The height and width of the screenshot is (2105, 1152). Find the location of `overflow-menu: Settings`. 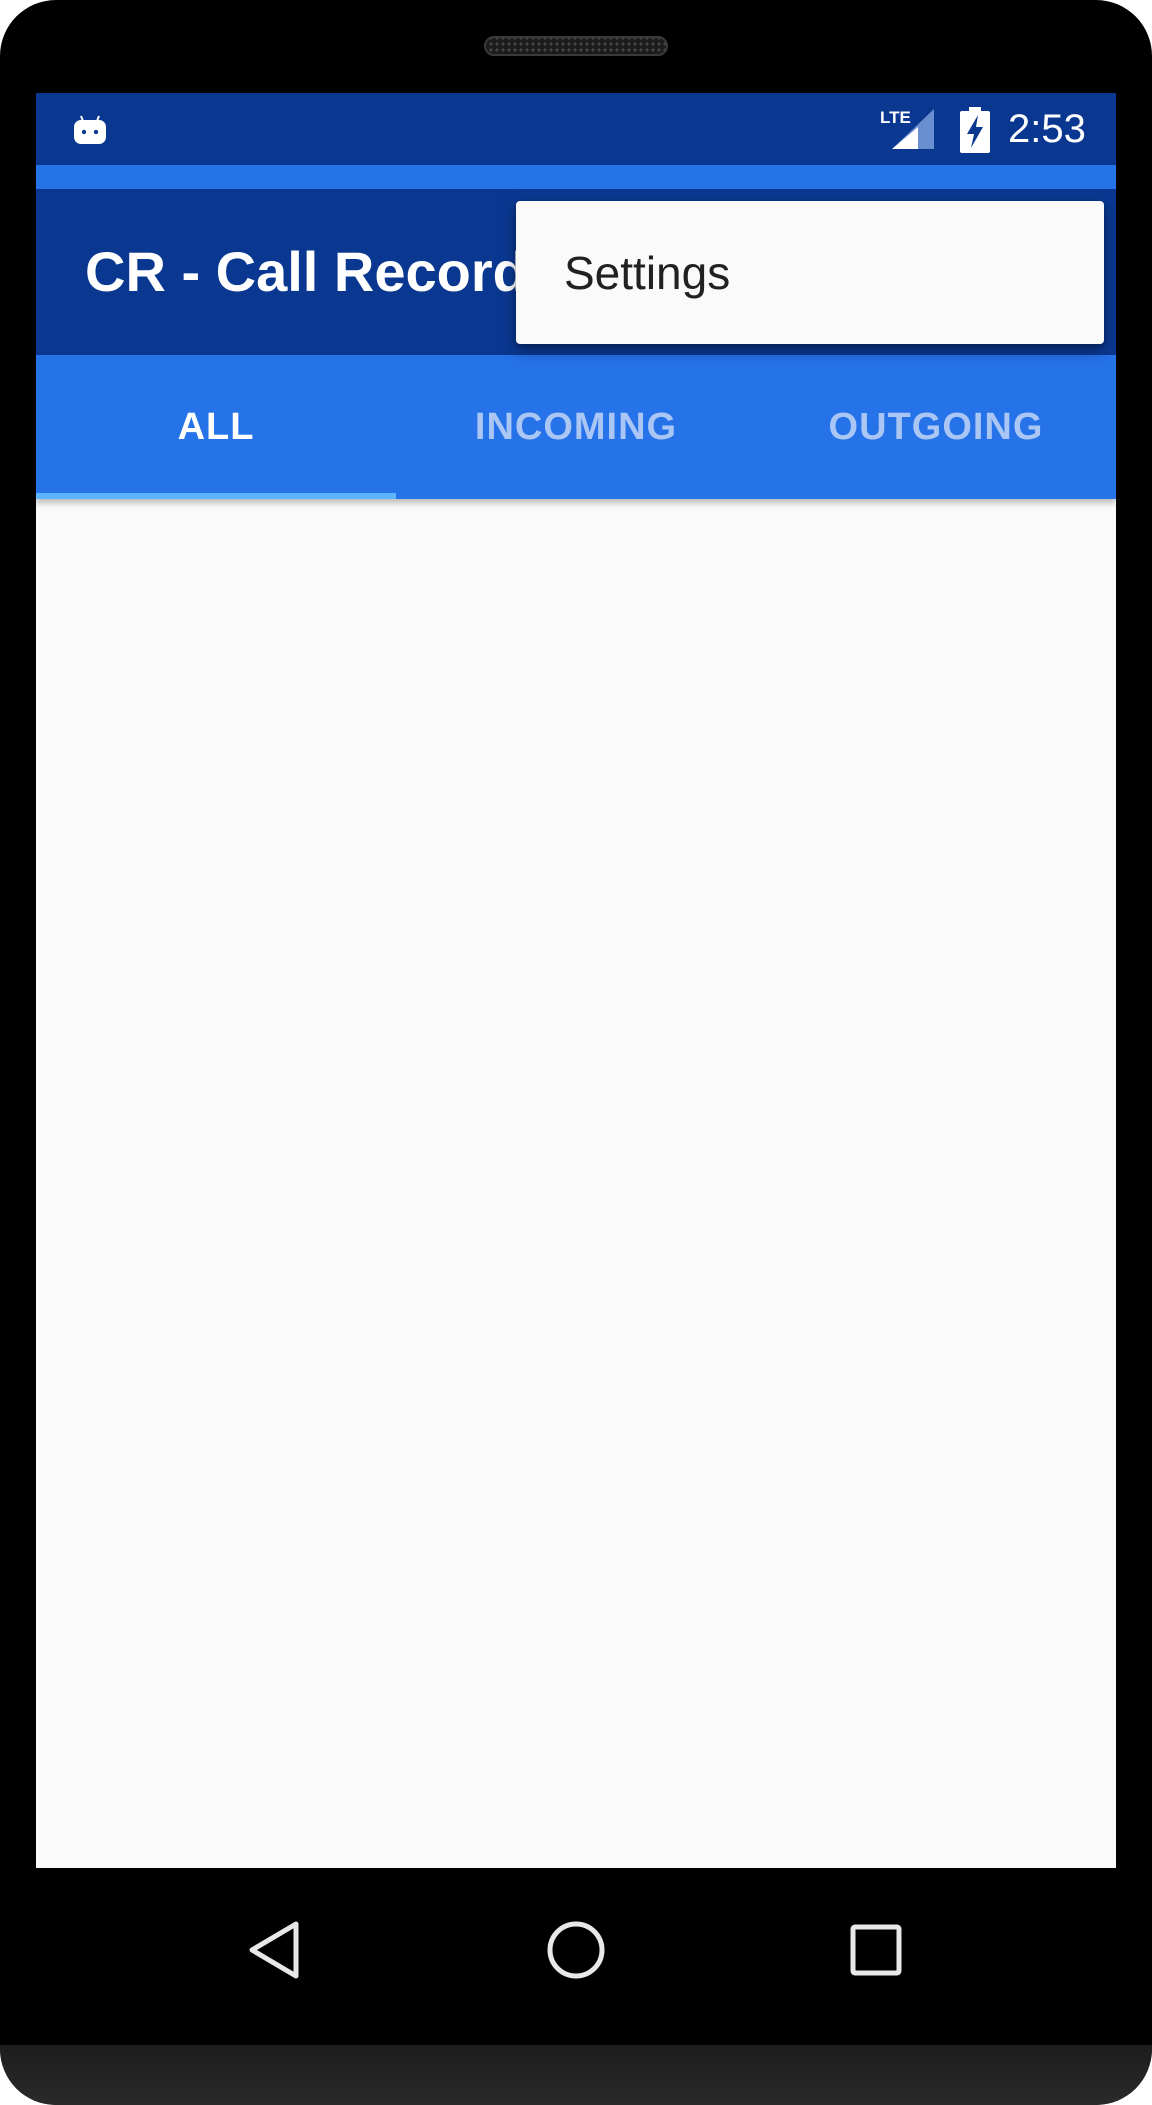

overflow-menu: Settings is located at coordinates (810, 272).